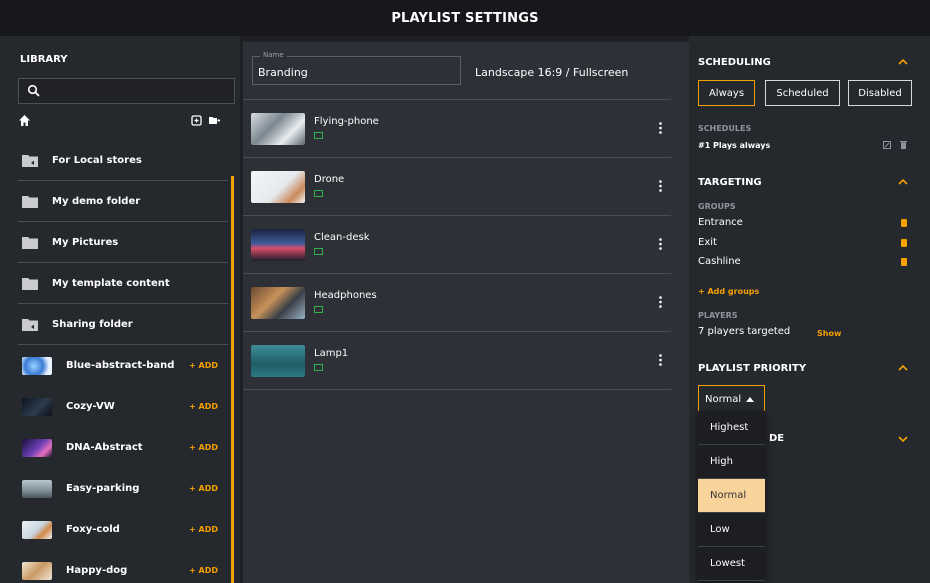 This screenshot has width=930, height=583. I want to click on groups-label: GROUPS, so click(717, 206).